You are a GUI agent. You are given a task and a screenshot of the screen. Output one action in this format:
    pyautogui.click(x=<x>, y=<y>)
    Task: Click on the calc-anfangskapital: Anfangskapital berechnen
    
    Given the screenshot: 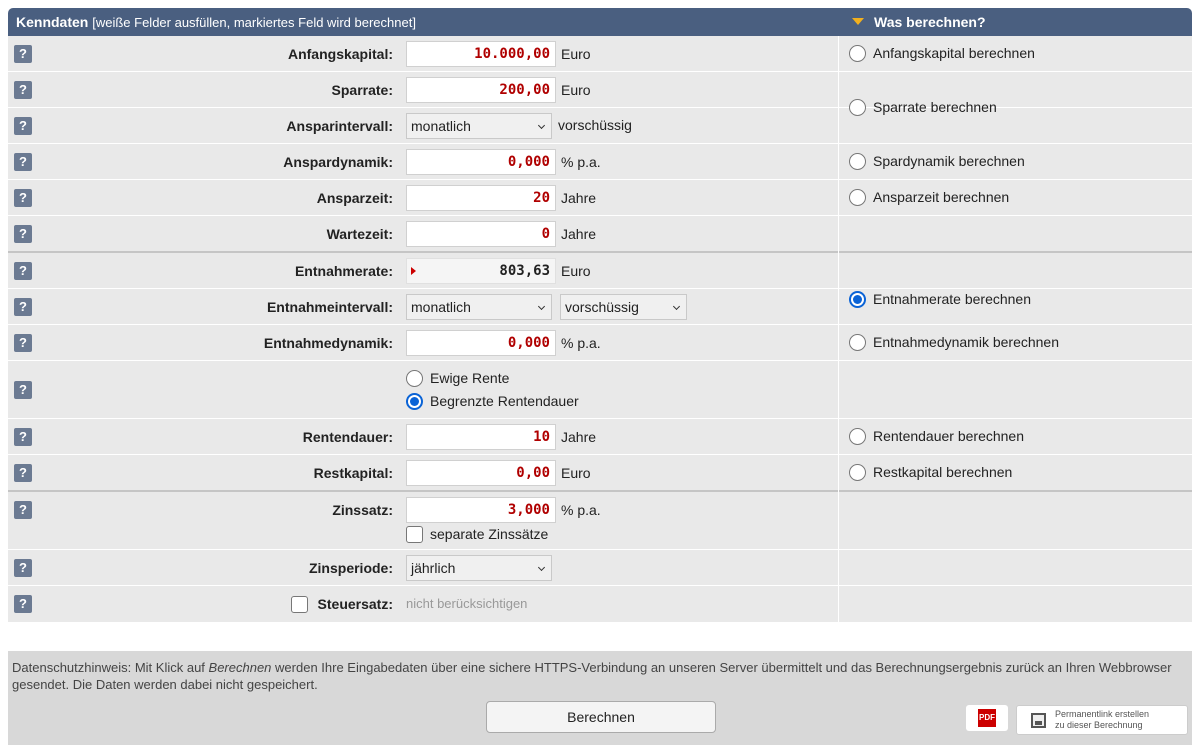 What is the action you would take?
    pyautogui.click(x=942, y=53)
    